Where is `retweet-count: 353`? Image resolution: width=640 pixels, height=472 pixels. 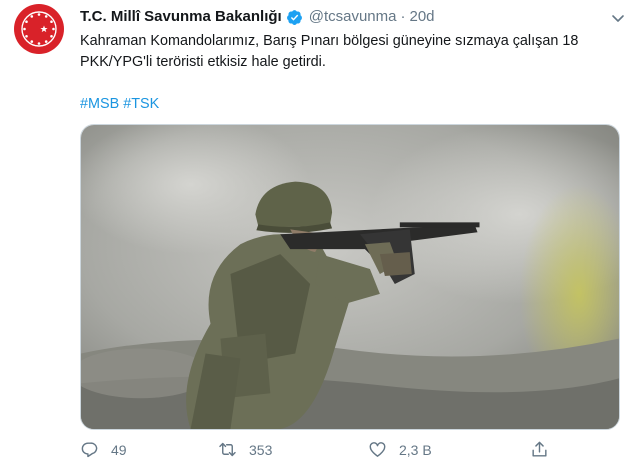
retweet-count: 353 is located at coordinates (261, 449).